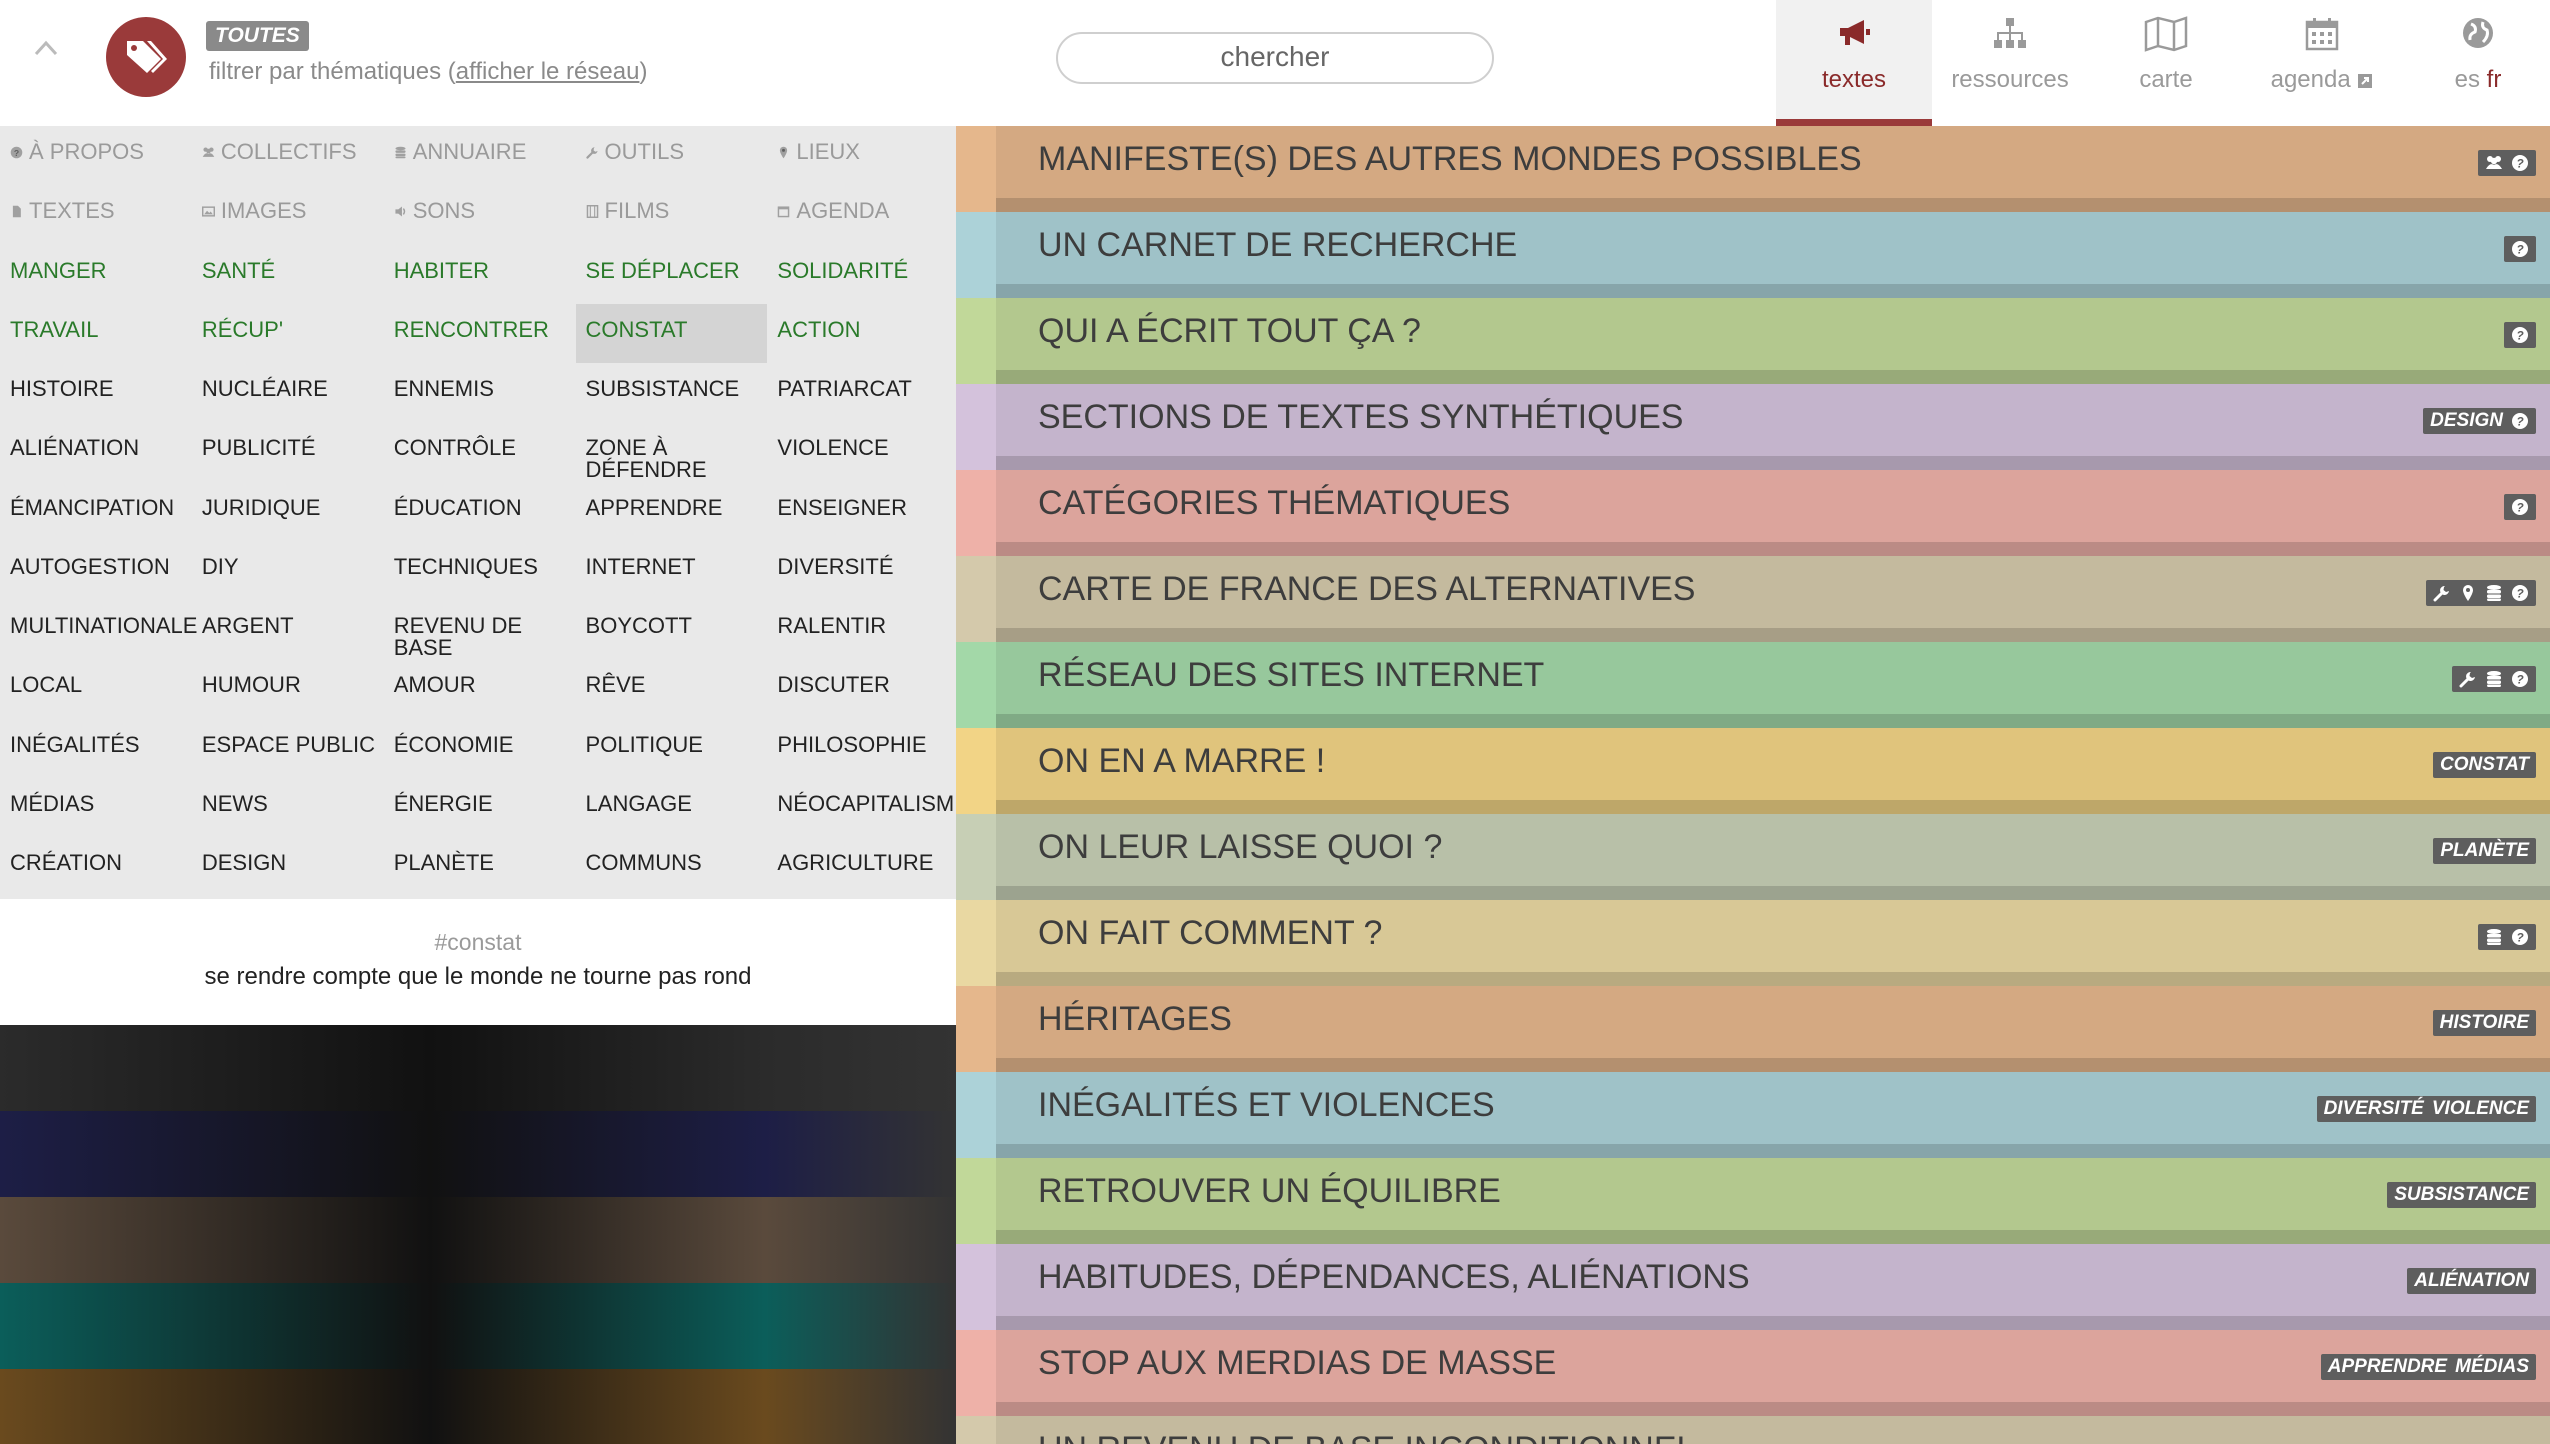 The image size is (2550, 1444). I want to click on article-title: UN CARNET DE RECHERCHE, so click(1277, 245).